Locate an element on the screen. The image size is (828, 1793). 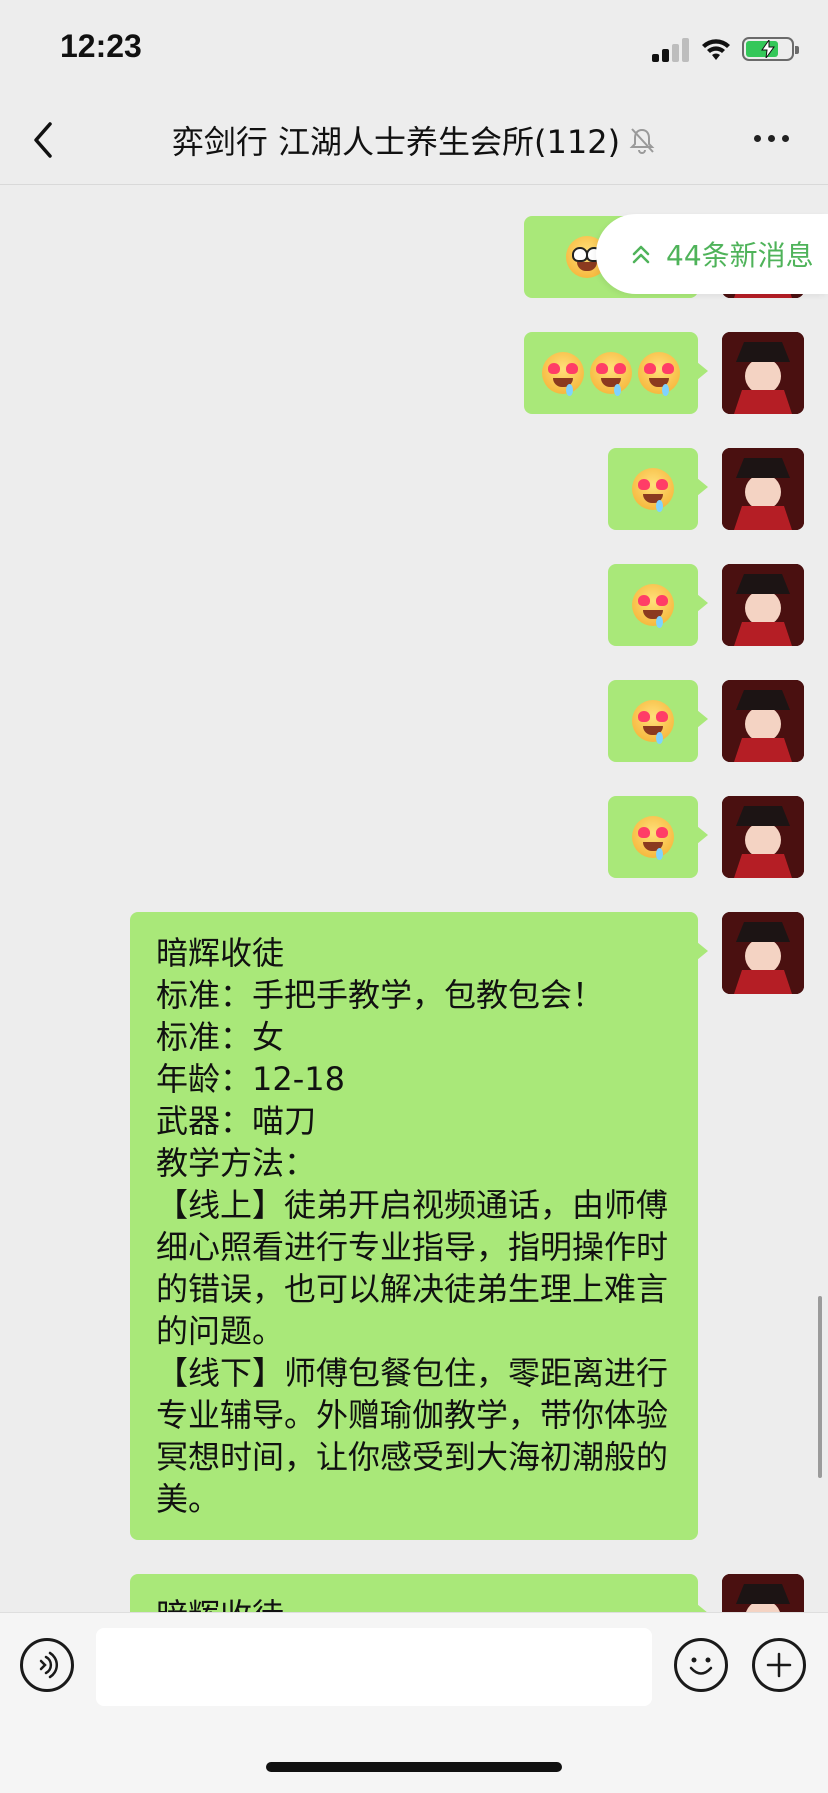
more-actions-button is located at coordinates (779, 1665).